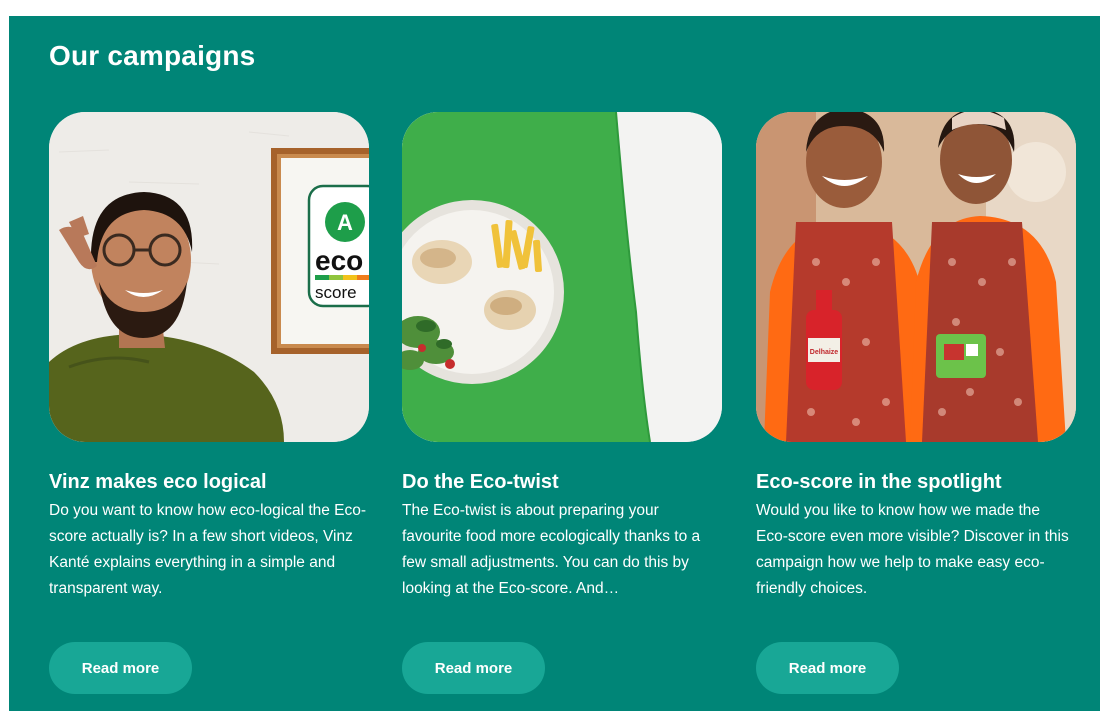  Describe the element at coordinates (120, 668) in the screenshot. I see `read-more-button-vinz: Read more` at that location.